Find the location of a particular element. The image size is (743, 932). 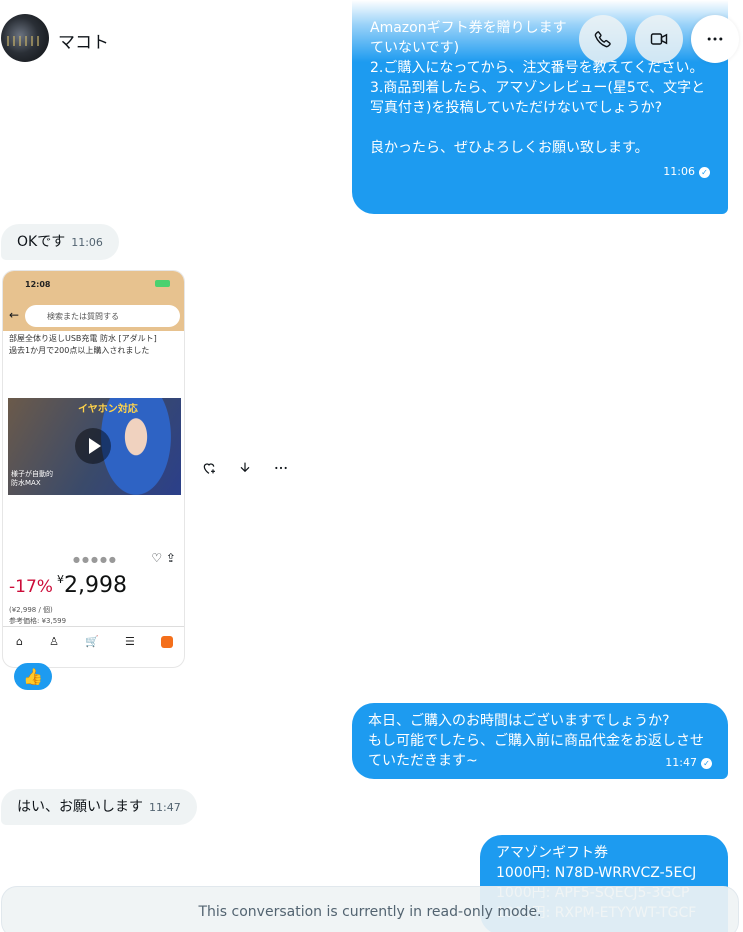

media-more-button is located at coordinates (281, 468).